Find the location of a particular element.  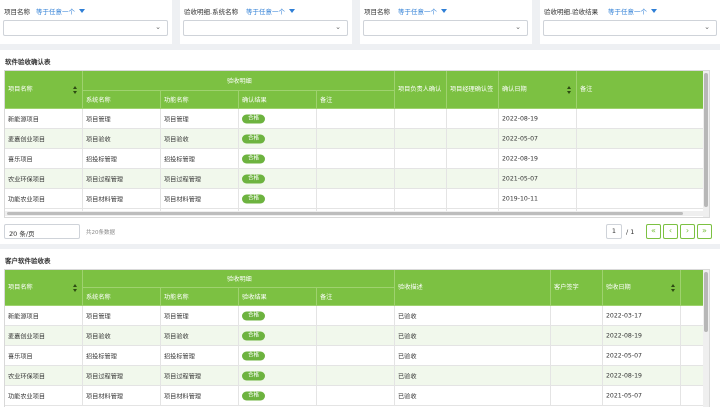

col-header-label: 验收结果 is located at coordinates (254, 297).